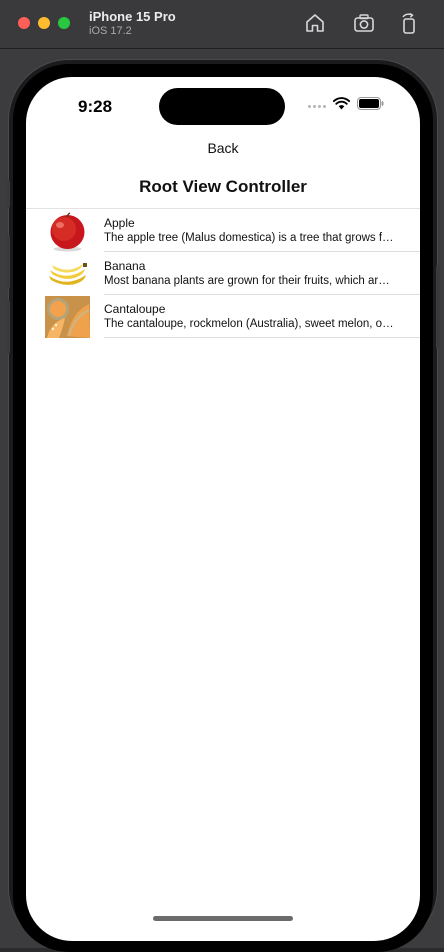 This screenshot has height=952, width=444. Describe the element at coordinates (24, 23) in the screenshot. I see `close-window-button` at that location.